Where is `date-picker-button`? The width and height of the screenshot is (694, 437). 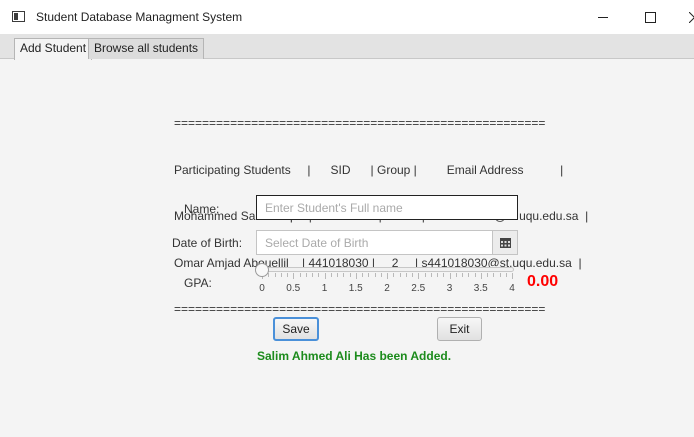
date-picker-button is located at coordinates (505, 242).